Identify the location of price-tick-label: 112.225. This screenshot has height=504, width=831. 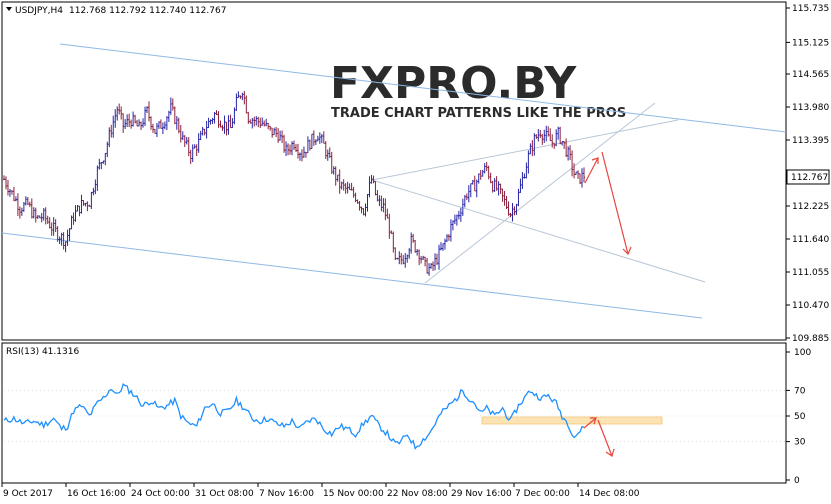
(810, 207).